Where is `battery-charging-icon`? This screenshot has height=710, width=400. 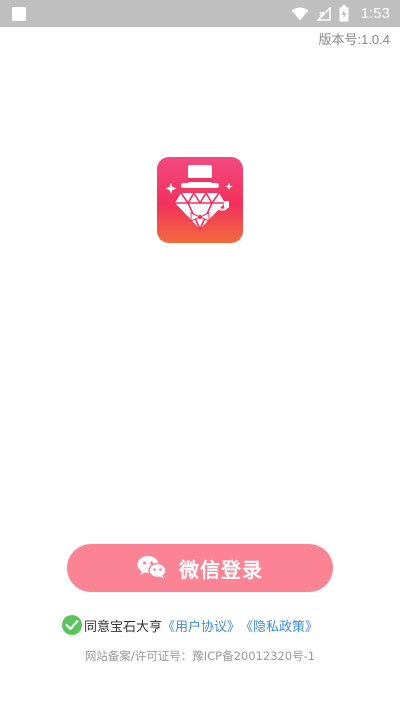 battery-charging-icon is located at coordinates (344, 13).